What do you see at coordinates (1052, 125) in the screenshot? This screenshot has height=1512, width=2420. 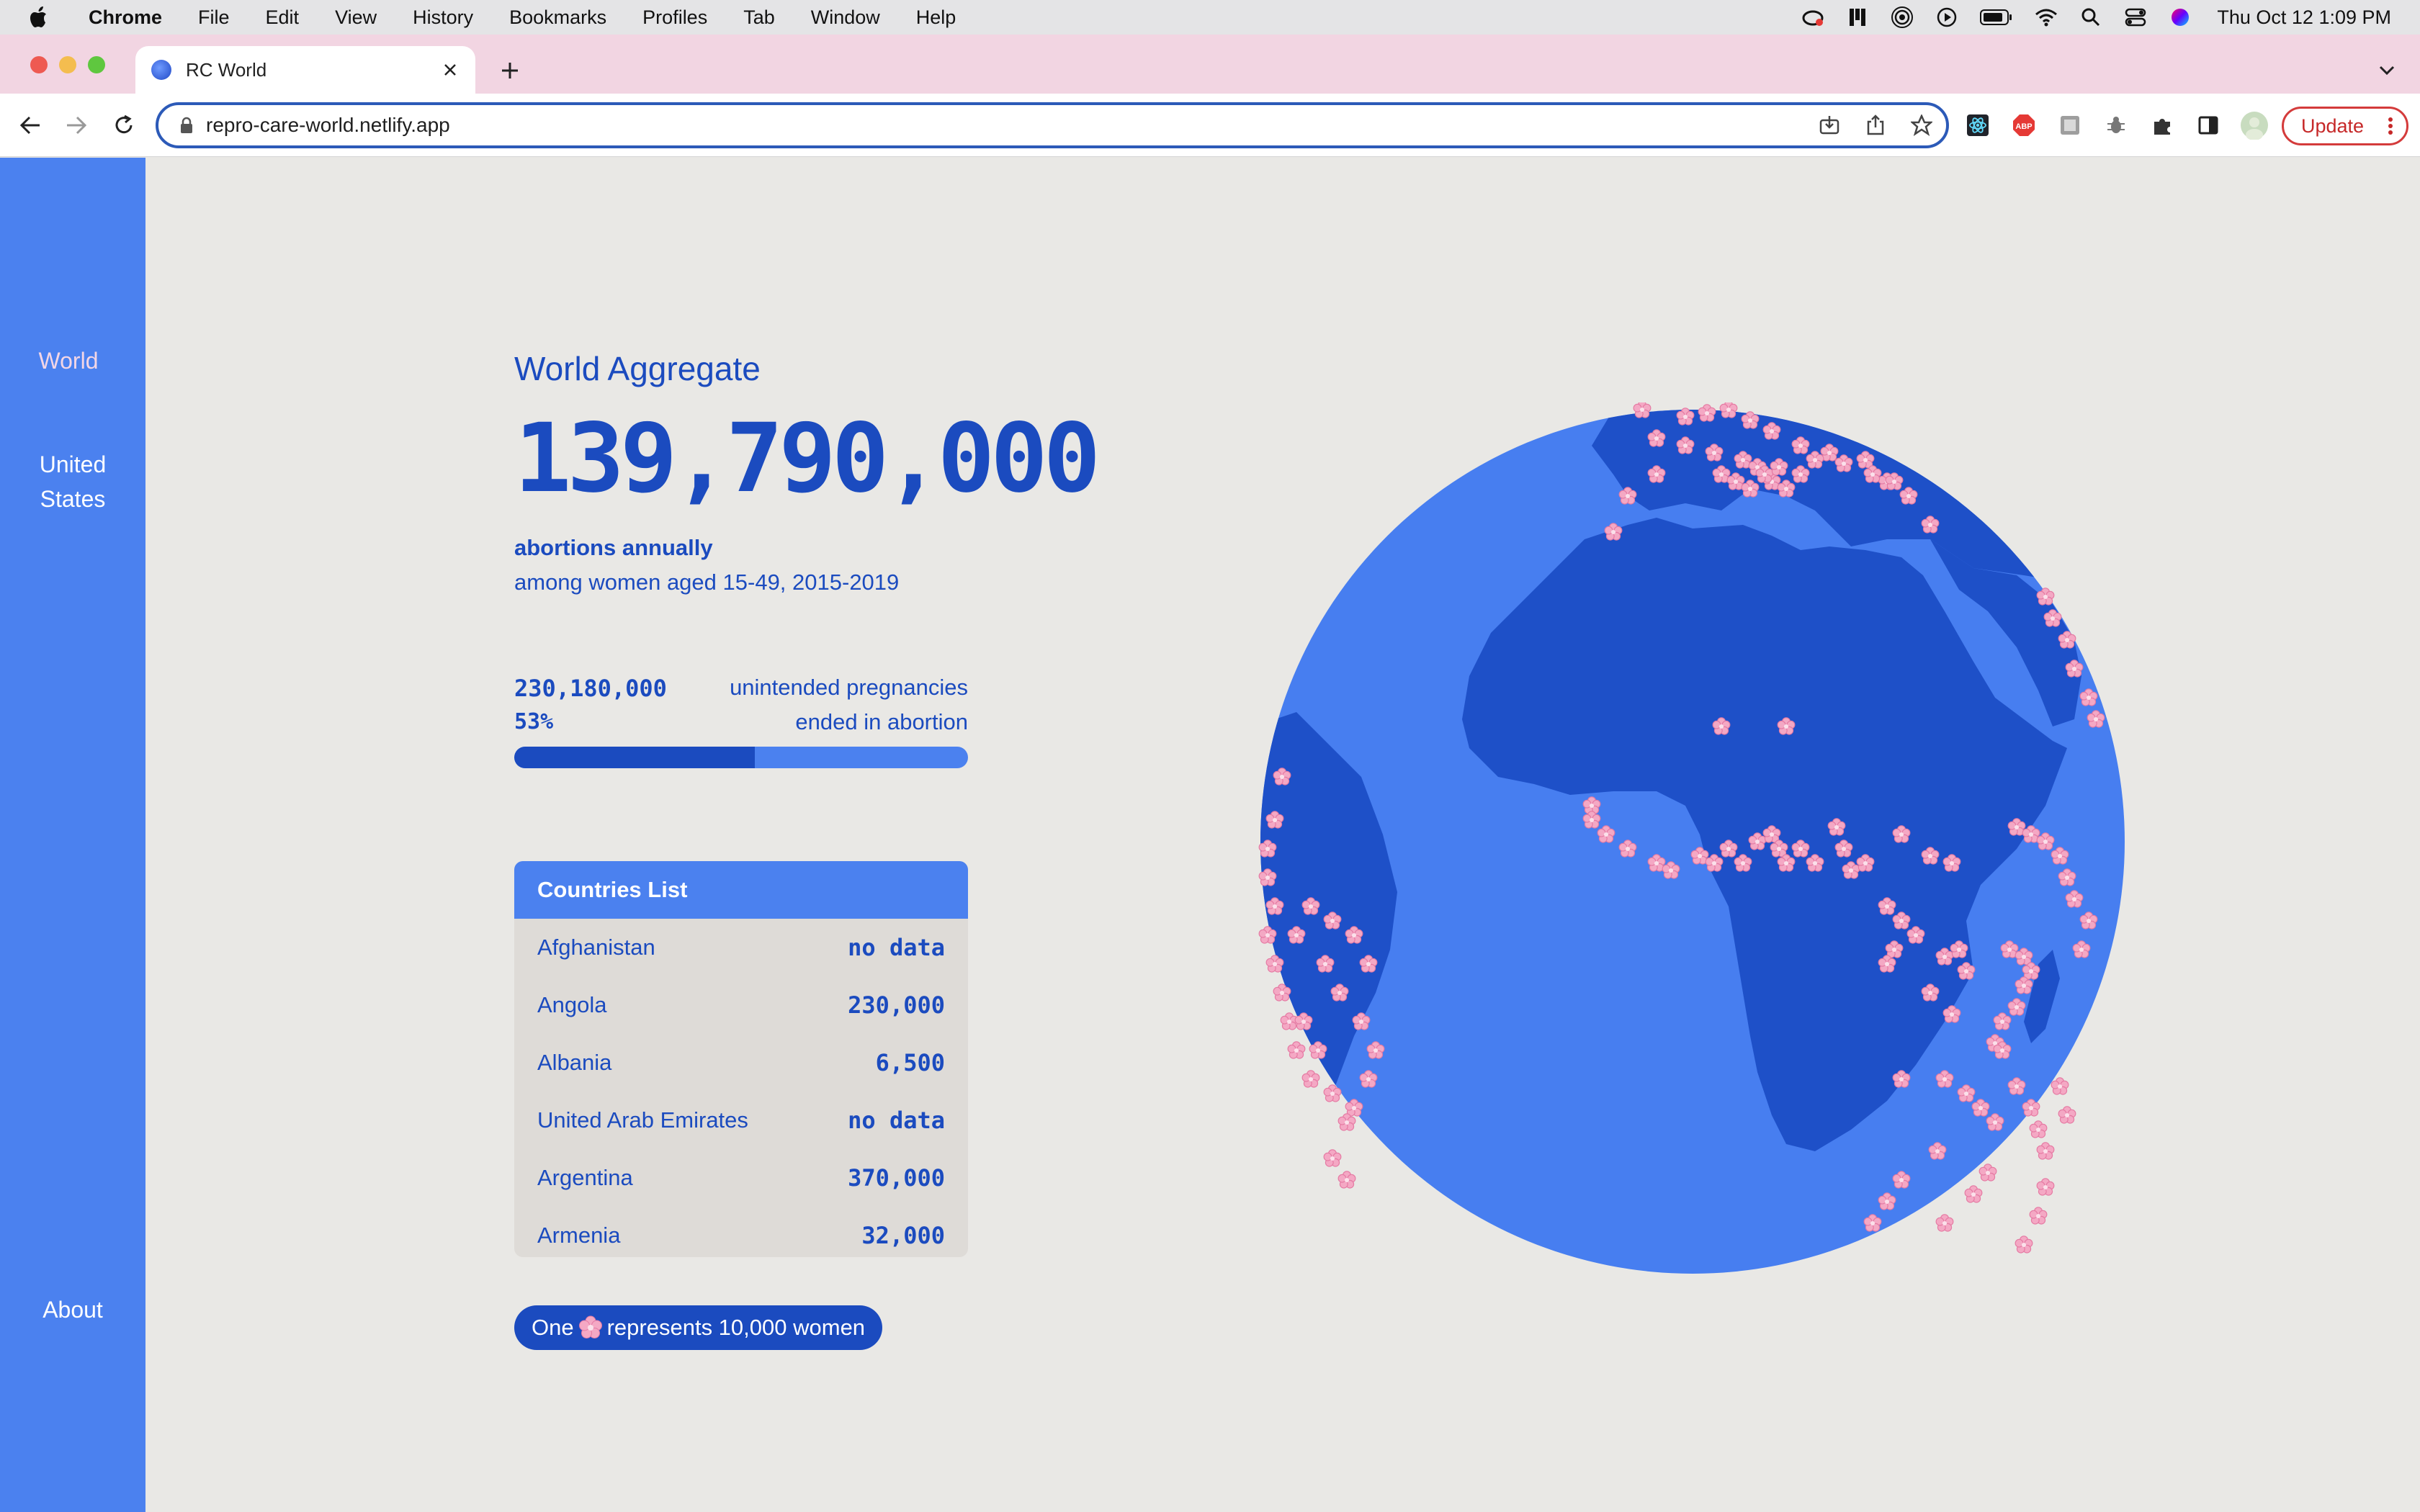 I see `address-bar: repro-care-world.netlify.app` at bounding box center [1052, 125].